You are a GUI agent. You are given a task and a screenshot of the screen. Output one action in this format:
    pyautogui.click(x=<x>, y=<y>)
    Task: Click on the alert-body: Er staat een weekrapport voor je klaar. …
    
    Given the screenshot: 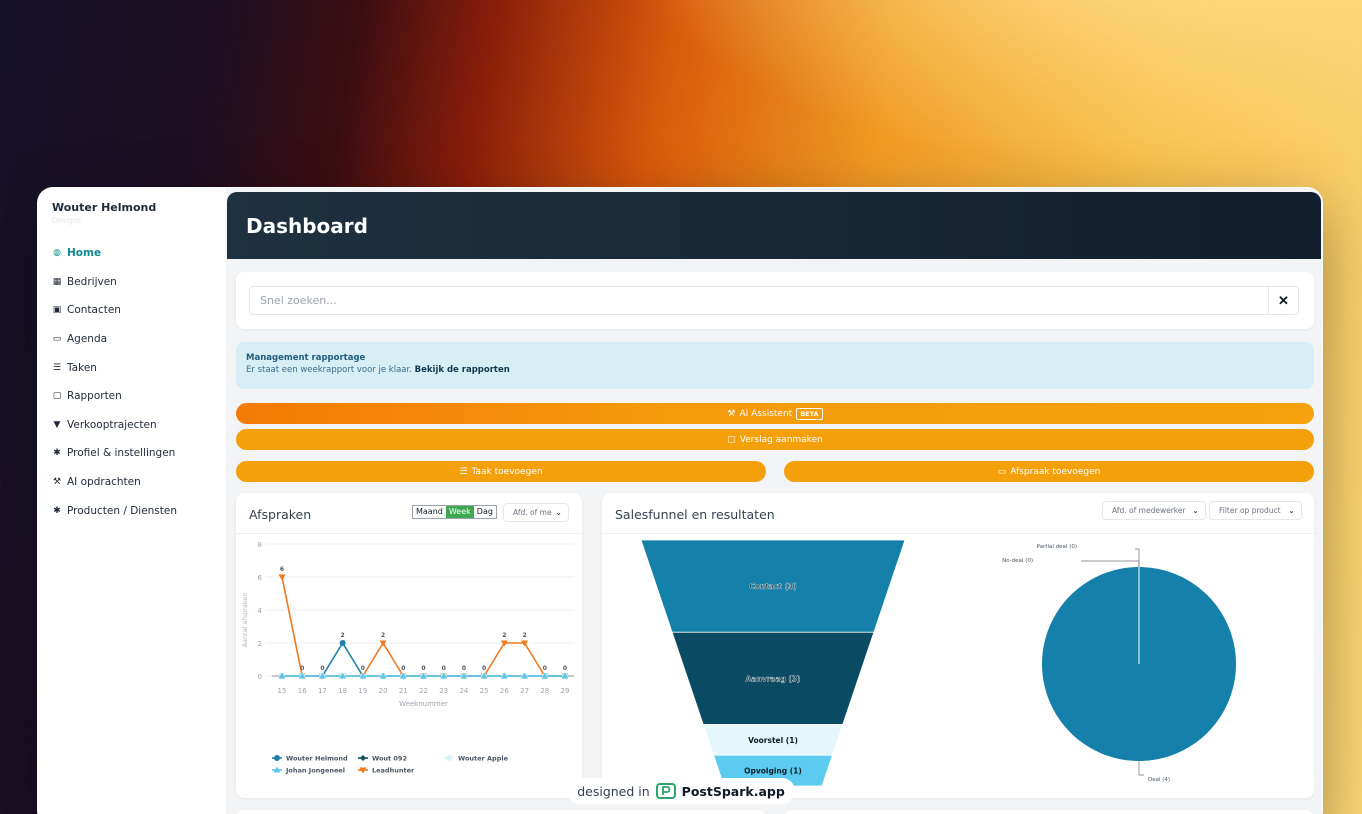 What is the action you would take?
    pyautogui.click(x=775, y=370)
    